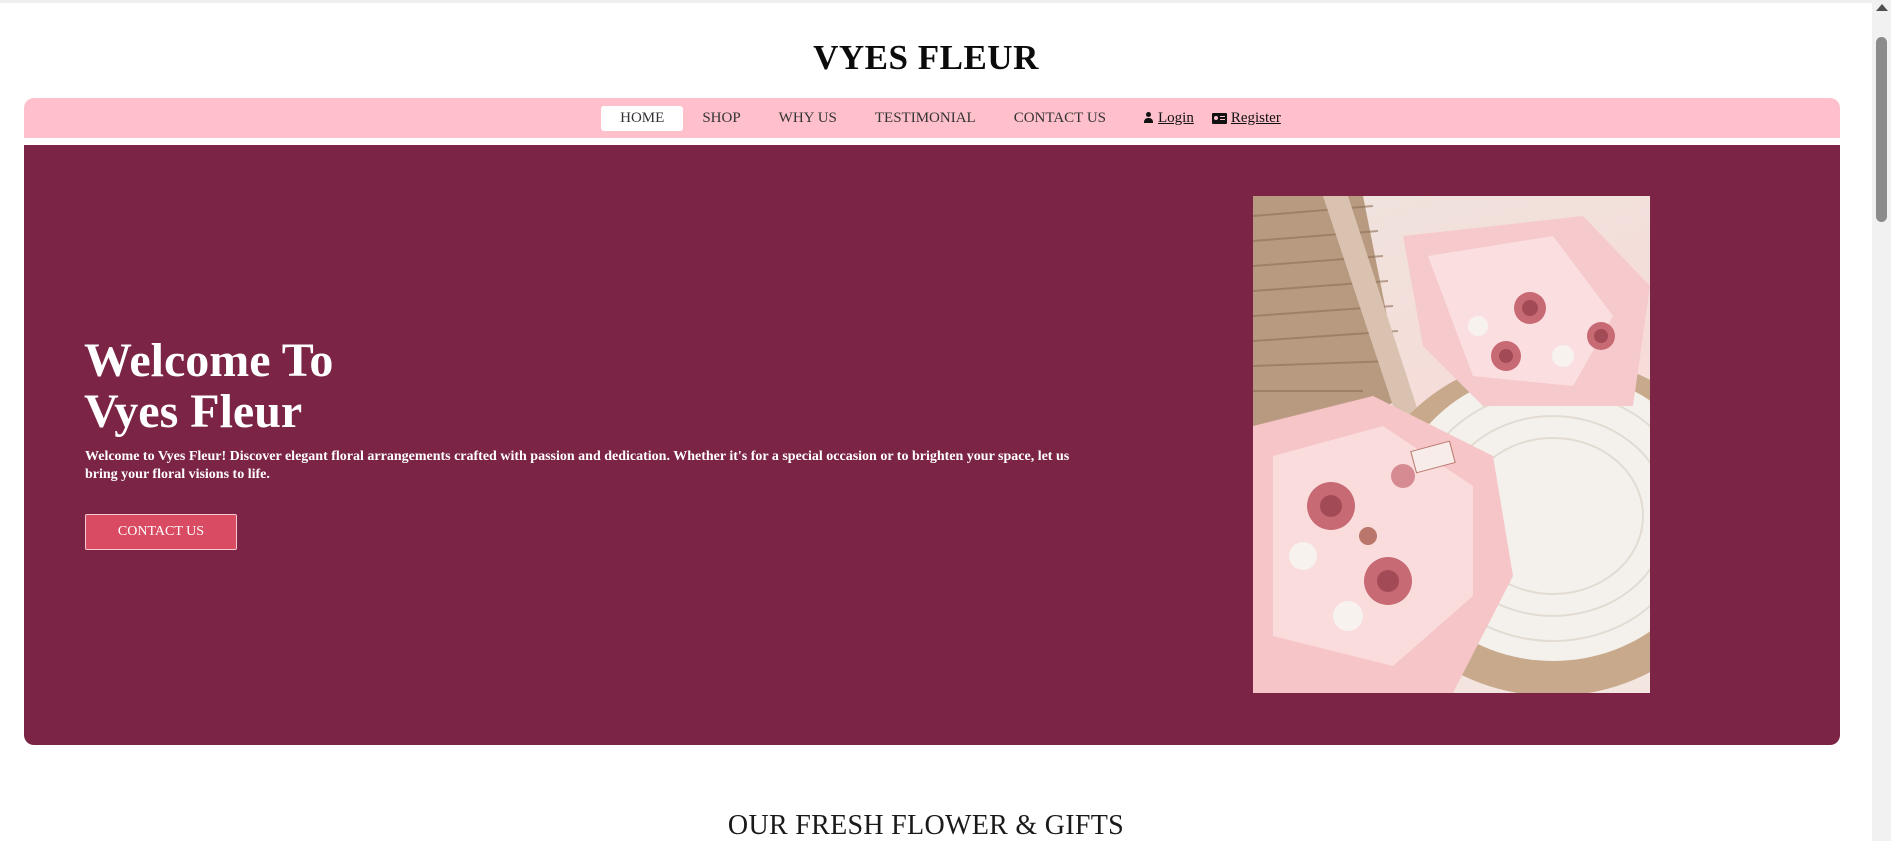 The height and width of the screenshot is (842, 1891). I want to click on scroll-up-arrow-icon, so click(1882, 7).